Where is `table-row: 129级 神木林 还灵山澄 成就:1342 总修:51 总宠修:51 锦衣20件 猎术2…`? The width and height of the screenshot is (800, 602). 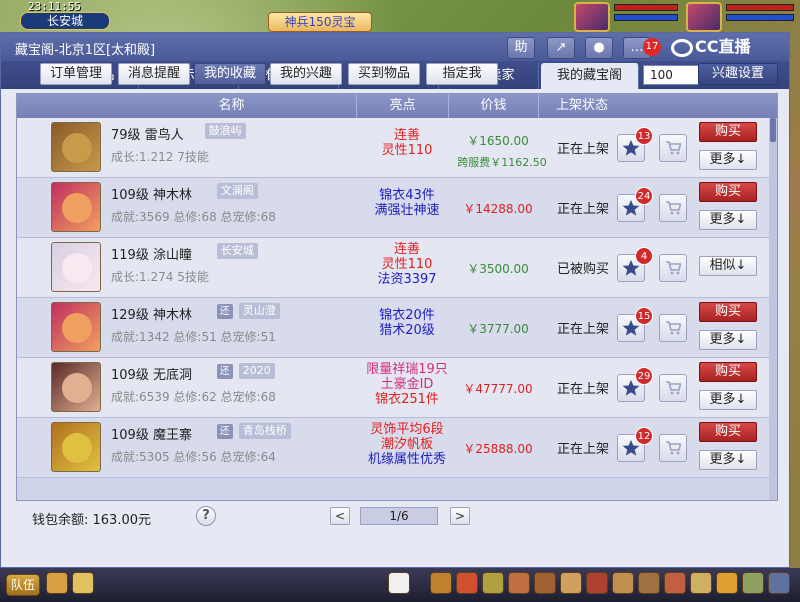 table-row: 129级 神木林 还灵山澄 成就:1342 总修:51 总宠修:51 锦衣20件 猎术2… is located at coordinates (393, 328).